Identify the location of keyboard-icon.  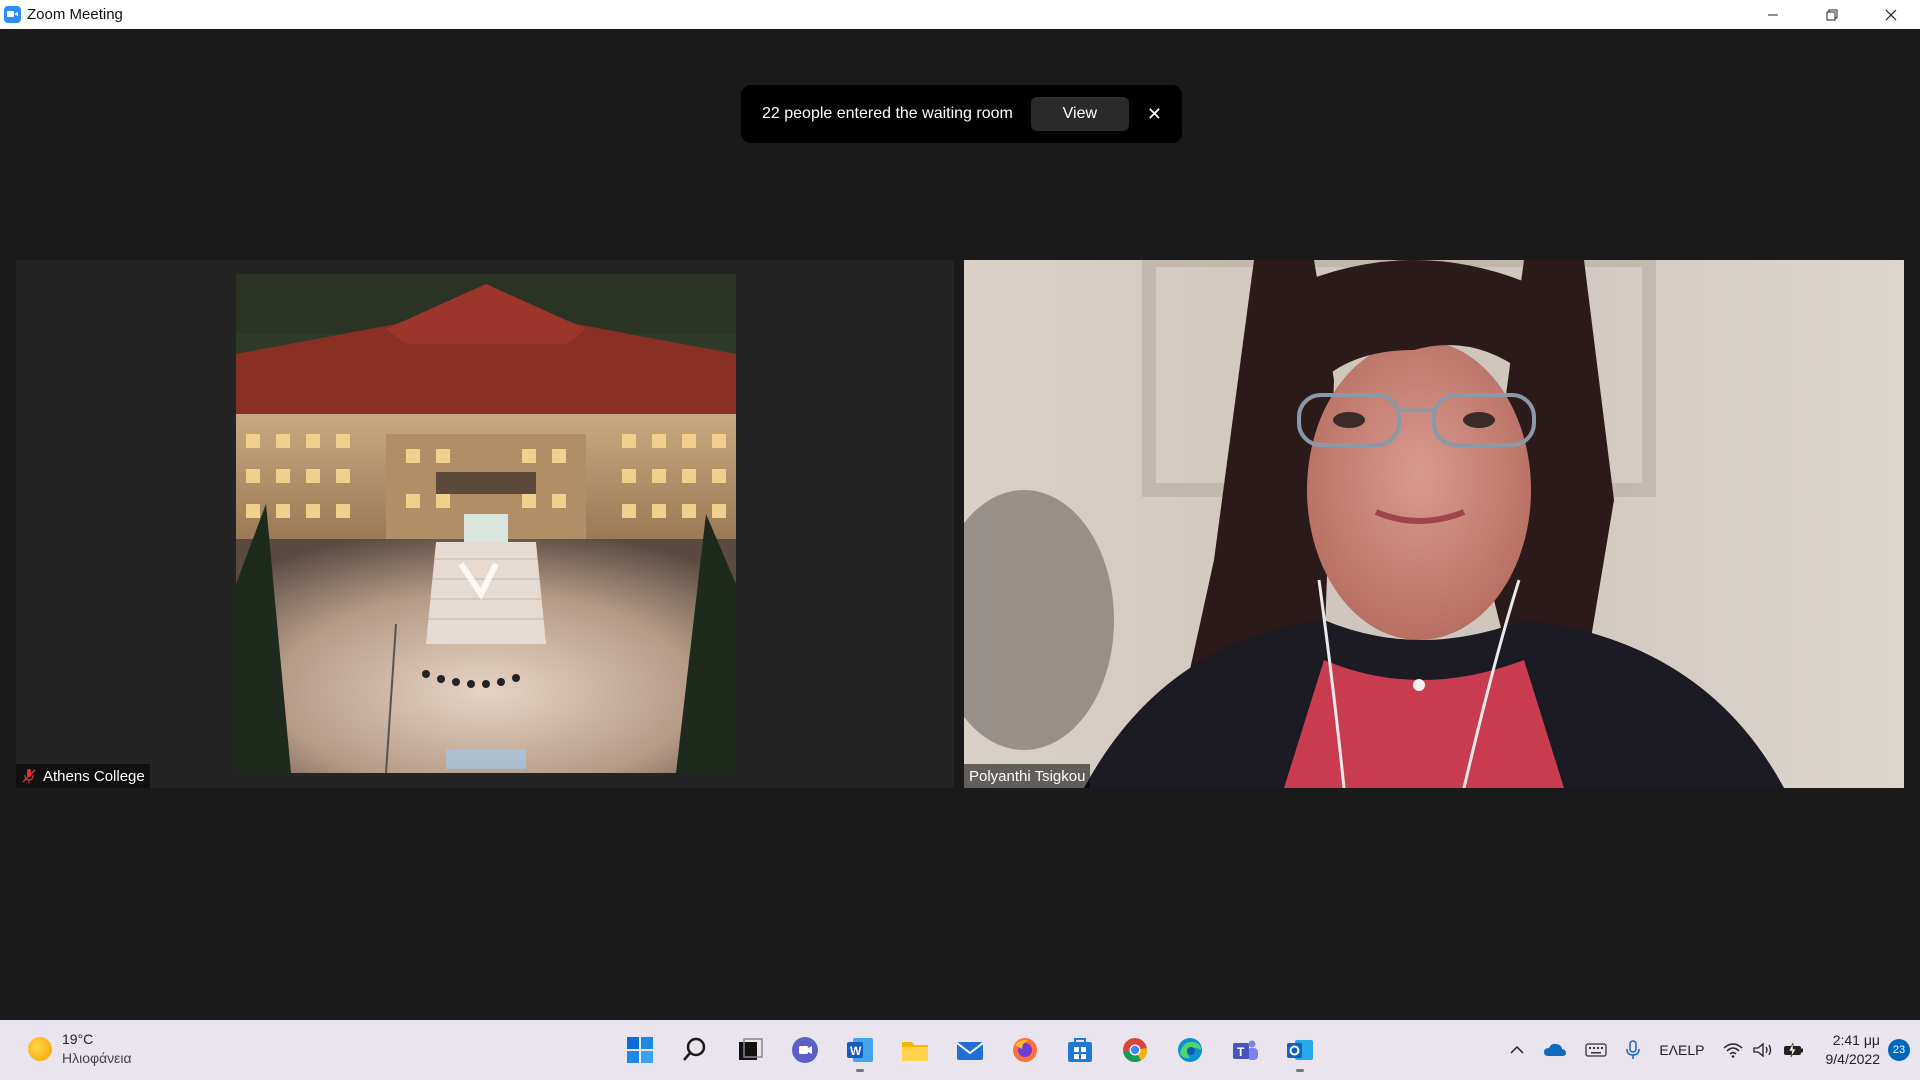
(1596, 1050).